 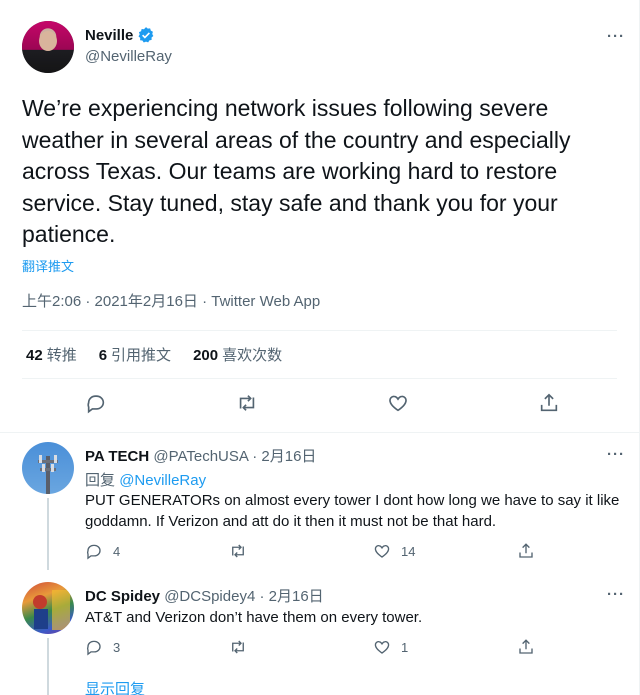 What do you see at coordinates (102, 647) in the screenshot?
I see `reply-button: 3` at bounding box center [102, 647].